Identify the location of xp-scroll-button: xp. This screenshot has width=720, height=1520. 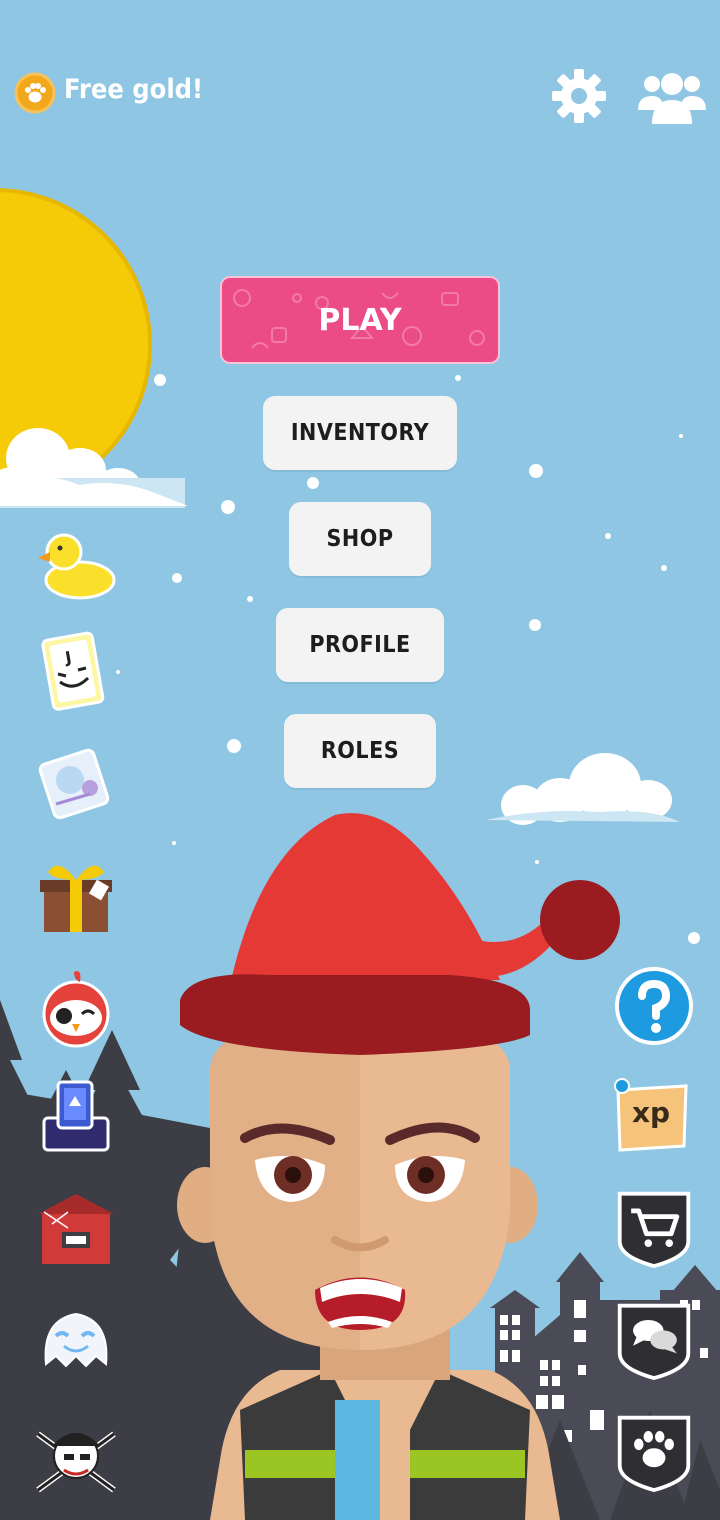
(652, 1116).